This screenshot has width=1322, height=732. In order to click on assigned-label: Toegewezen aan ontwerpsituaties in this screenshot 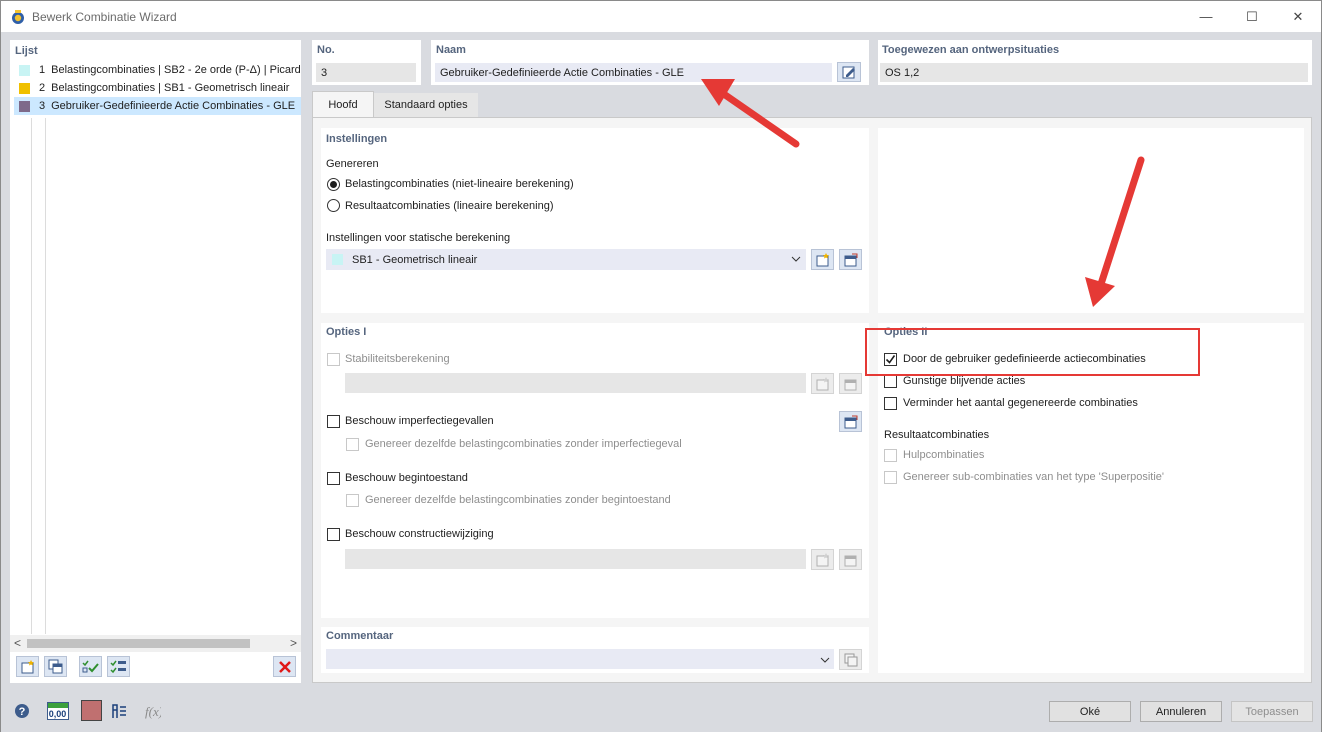, I will do `click(971, 50)`.